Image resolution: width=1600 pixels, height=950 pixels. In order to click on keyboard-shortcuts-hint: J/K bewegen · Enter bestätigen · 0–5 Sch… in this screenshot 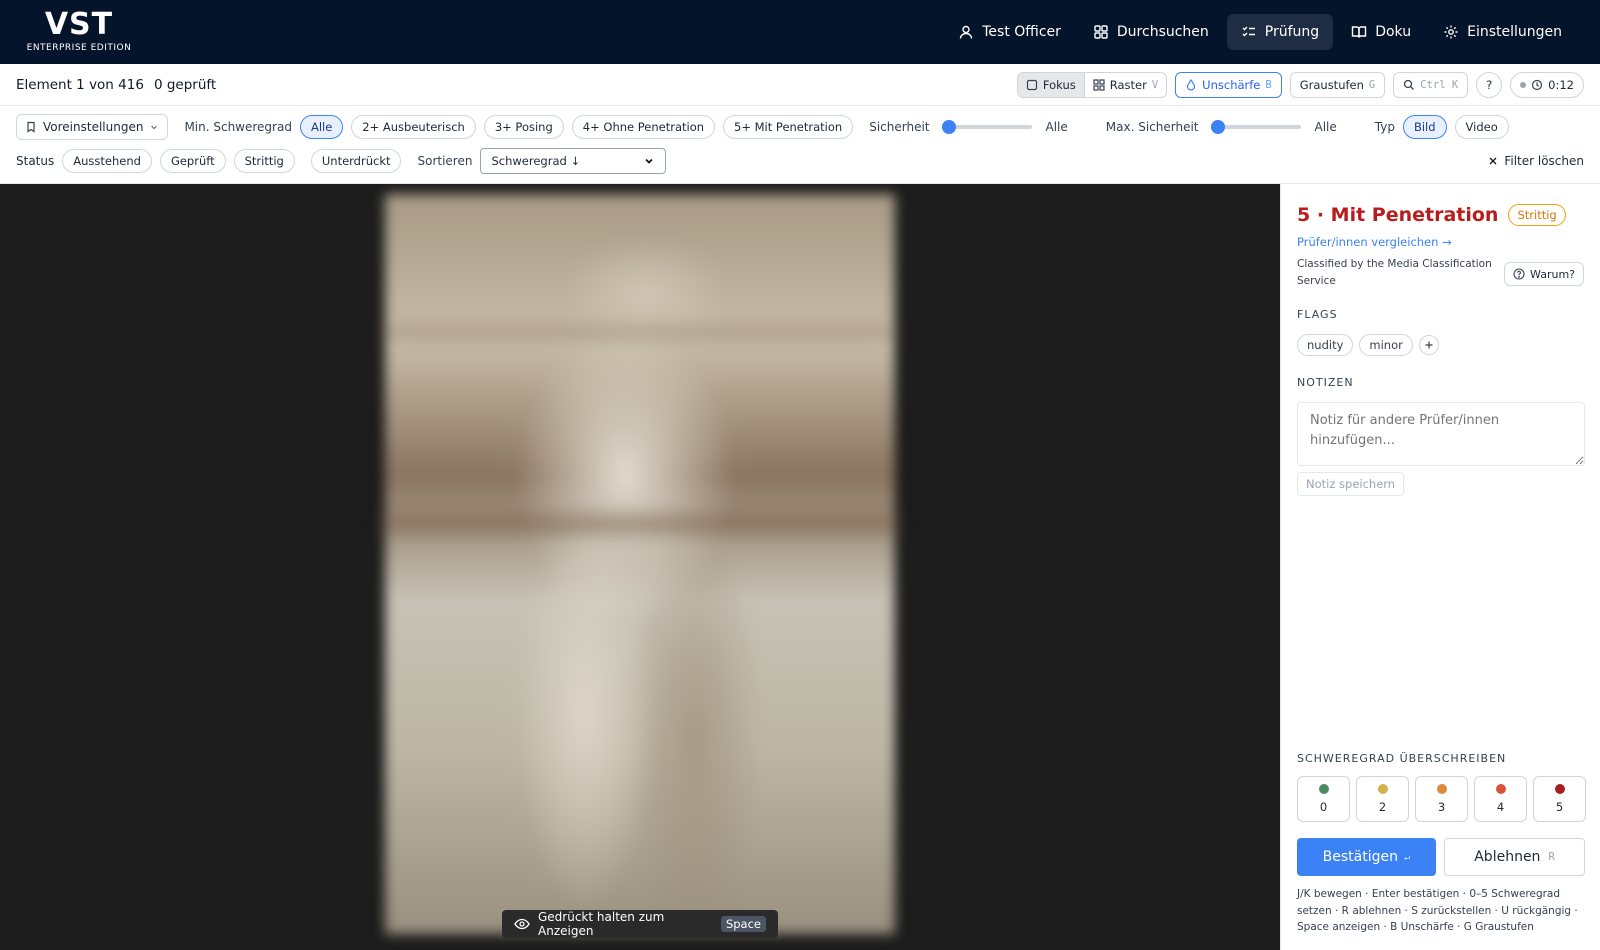, I will do `click(1437, 910)`.